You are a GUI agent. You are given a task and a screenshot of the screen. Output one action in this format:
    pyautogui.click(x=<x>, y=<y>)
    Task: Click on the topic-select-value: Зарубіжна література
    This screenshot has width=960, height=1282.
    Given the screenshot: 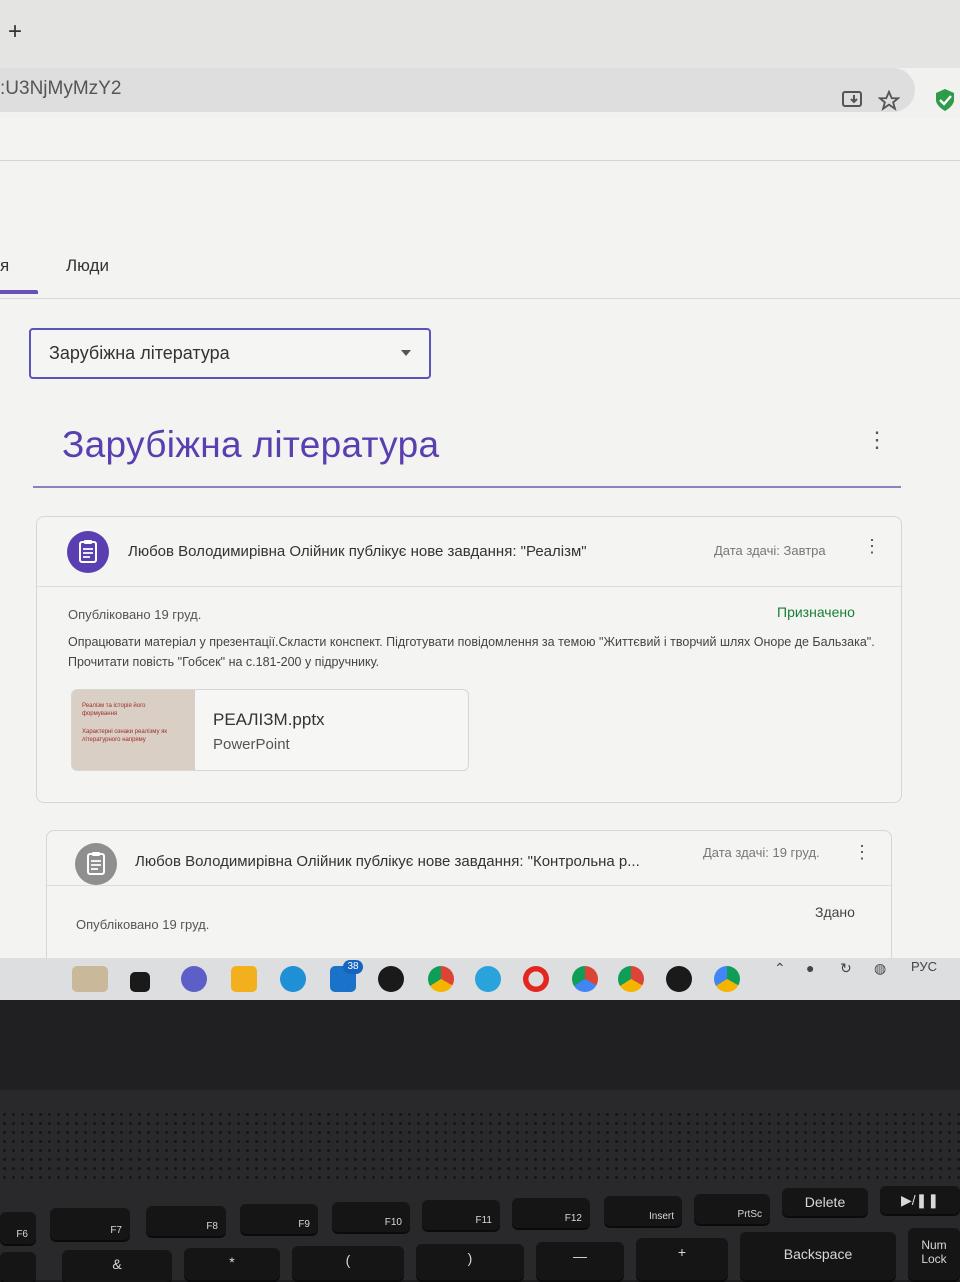 What is the action you would take?
    pyautogui.click(x=139, y=353)
    